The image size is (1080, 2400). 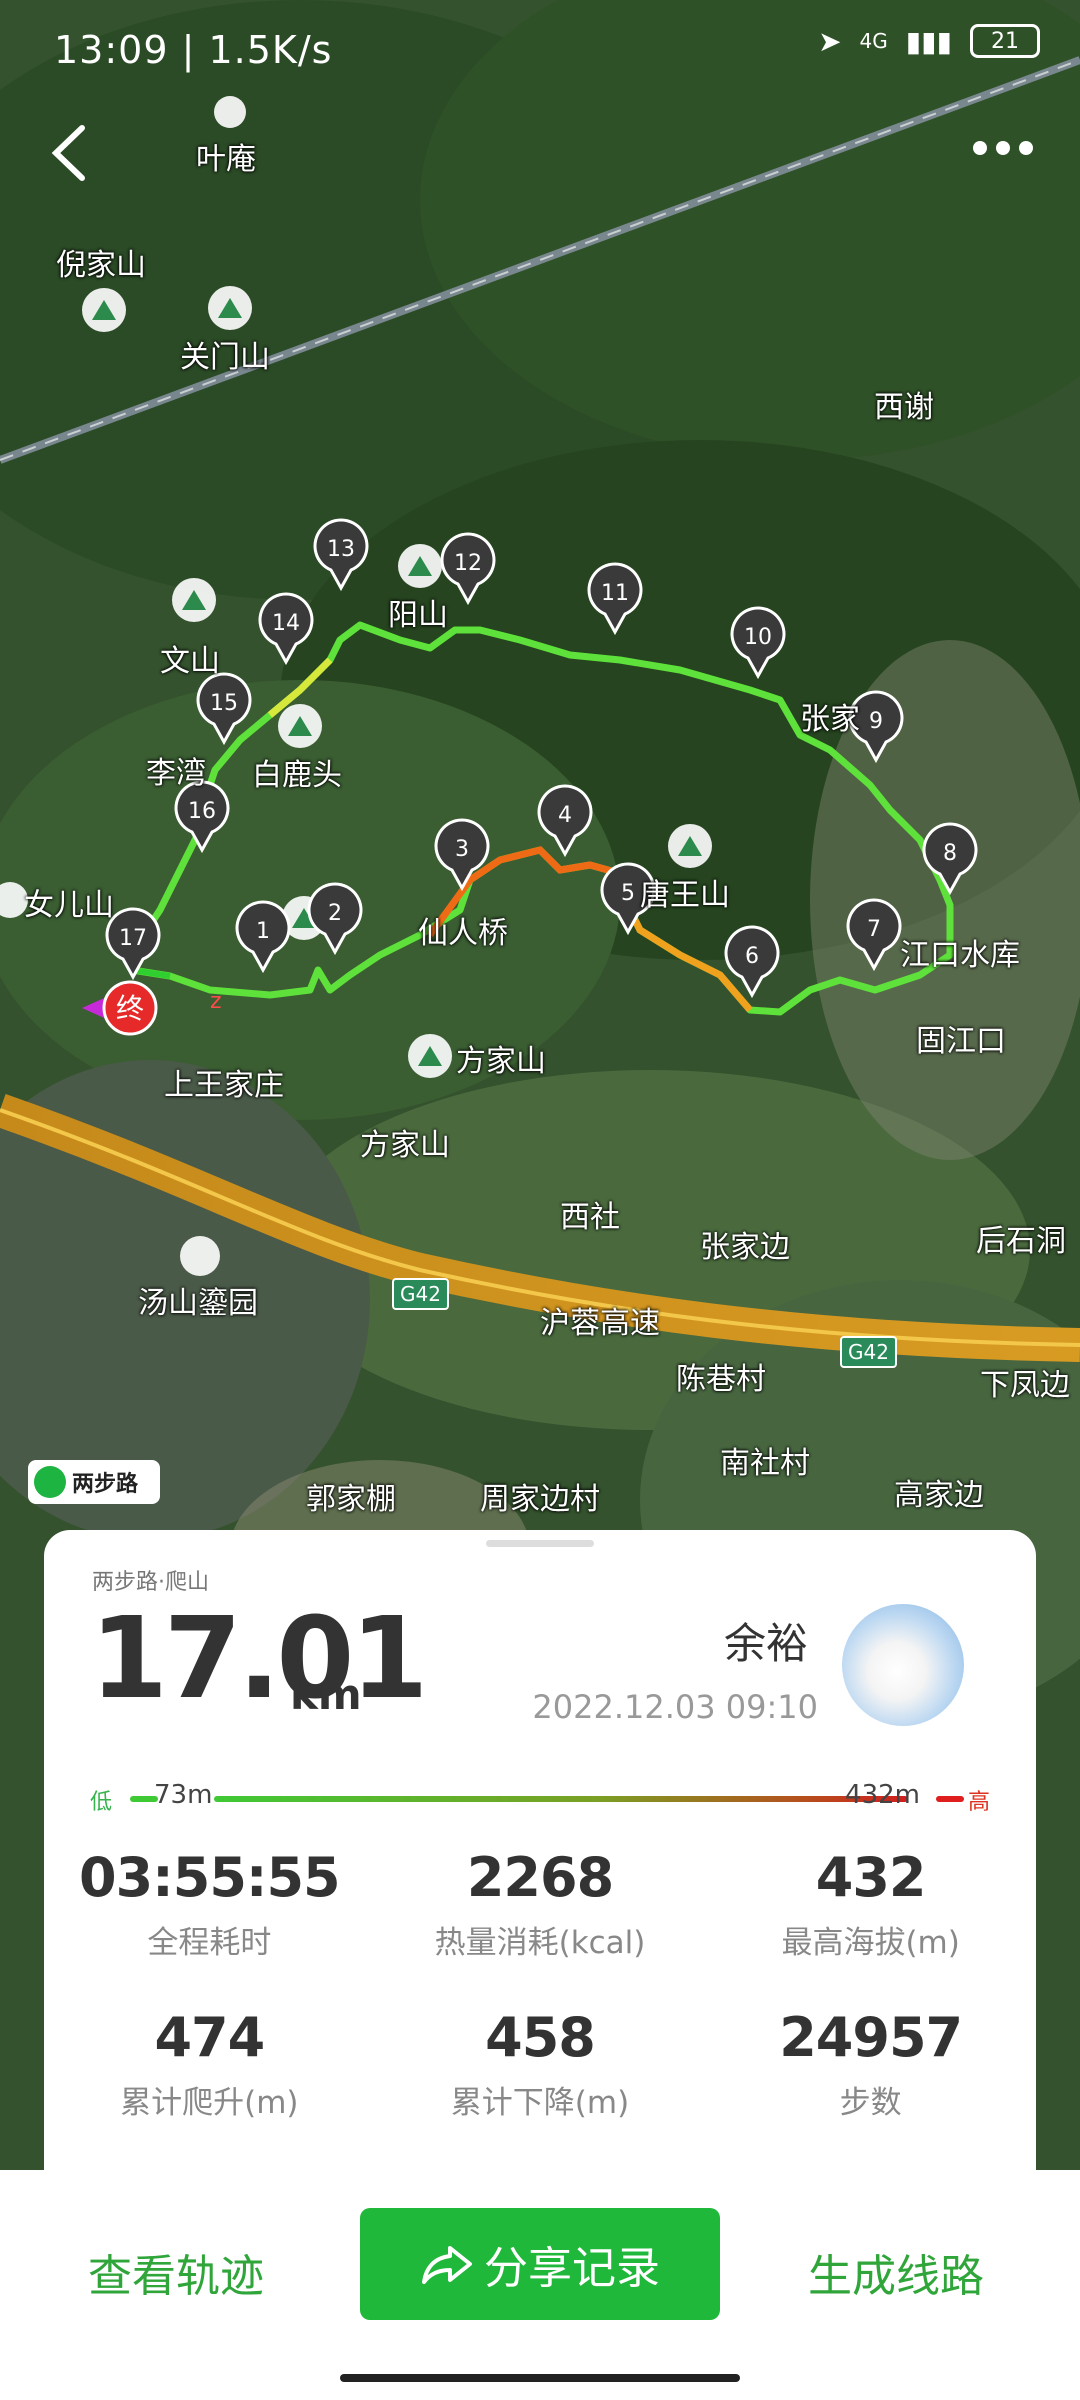 I want to click on place-label: 上王家庄, so click(x=224, y=1085).